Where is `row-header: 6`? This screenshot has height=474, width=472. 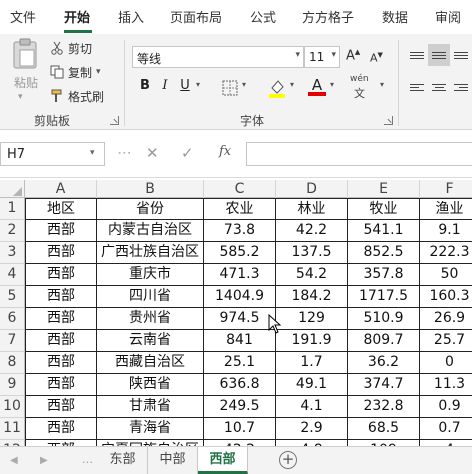
row-header: 6 is located at coordinates (12, 319).